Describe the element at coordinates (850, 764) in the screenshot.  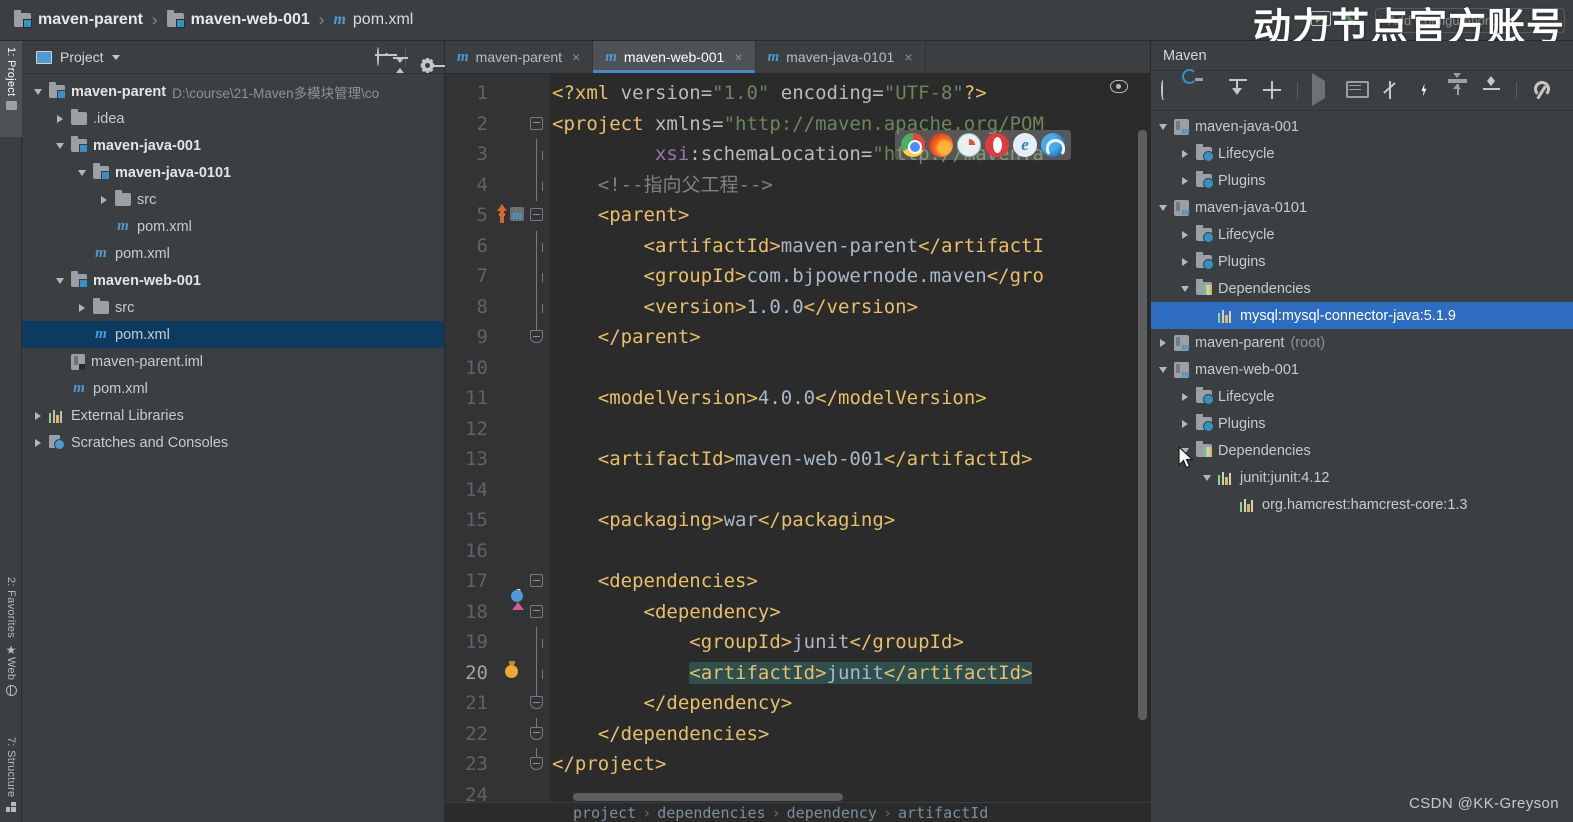
I see `code-line: </project>` at that location.